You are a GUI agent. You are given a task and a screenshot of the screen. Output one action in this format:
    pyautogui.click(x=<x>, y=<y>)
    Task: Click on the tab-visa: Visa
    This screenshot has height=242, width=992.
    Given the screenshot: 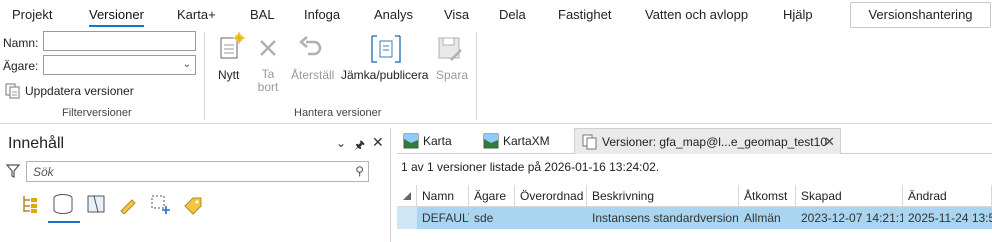 What is the action you would take?
    pyautogui.click(x=456, y=14)
    